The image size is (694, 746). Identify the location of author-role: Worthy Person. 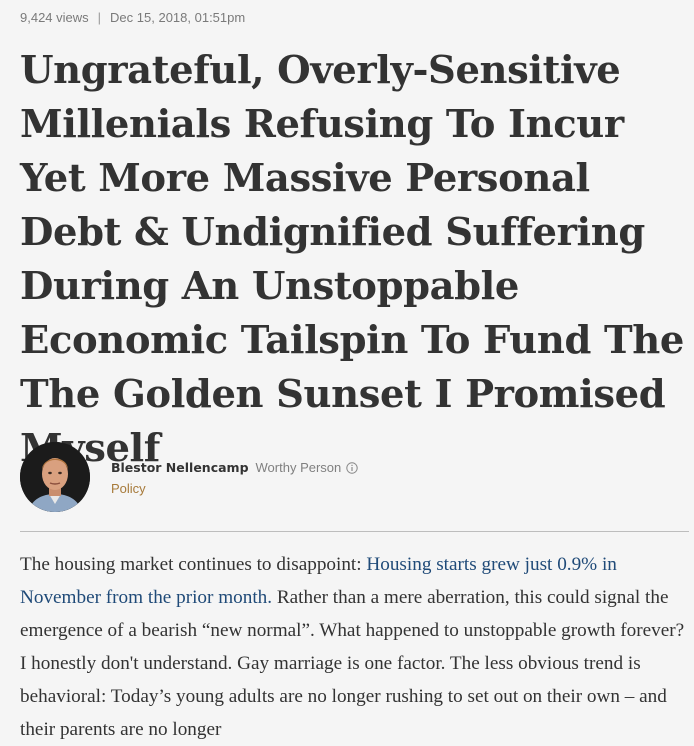
(298, 467).